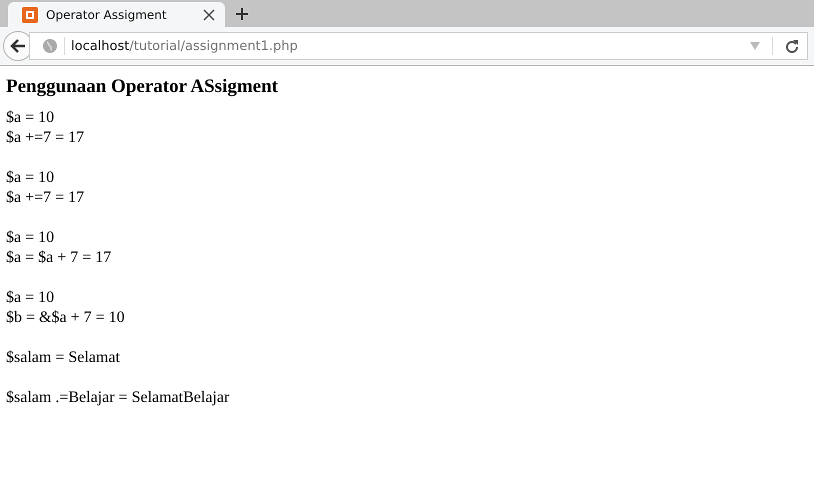  I want to click on output-line: $b = &$a + 7 = 10, so click(66, 318).